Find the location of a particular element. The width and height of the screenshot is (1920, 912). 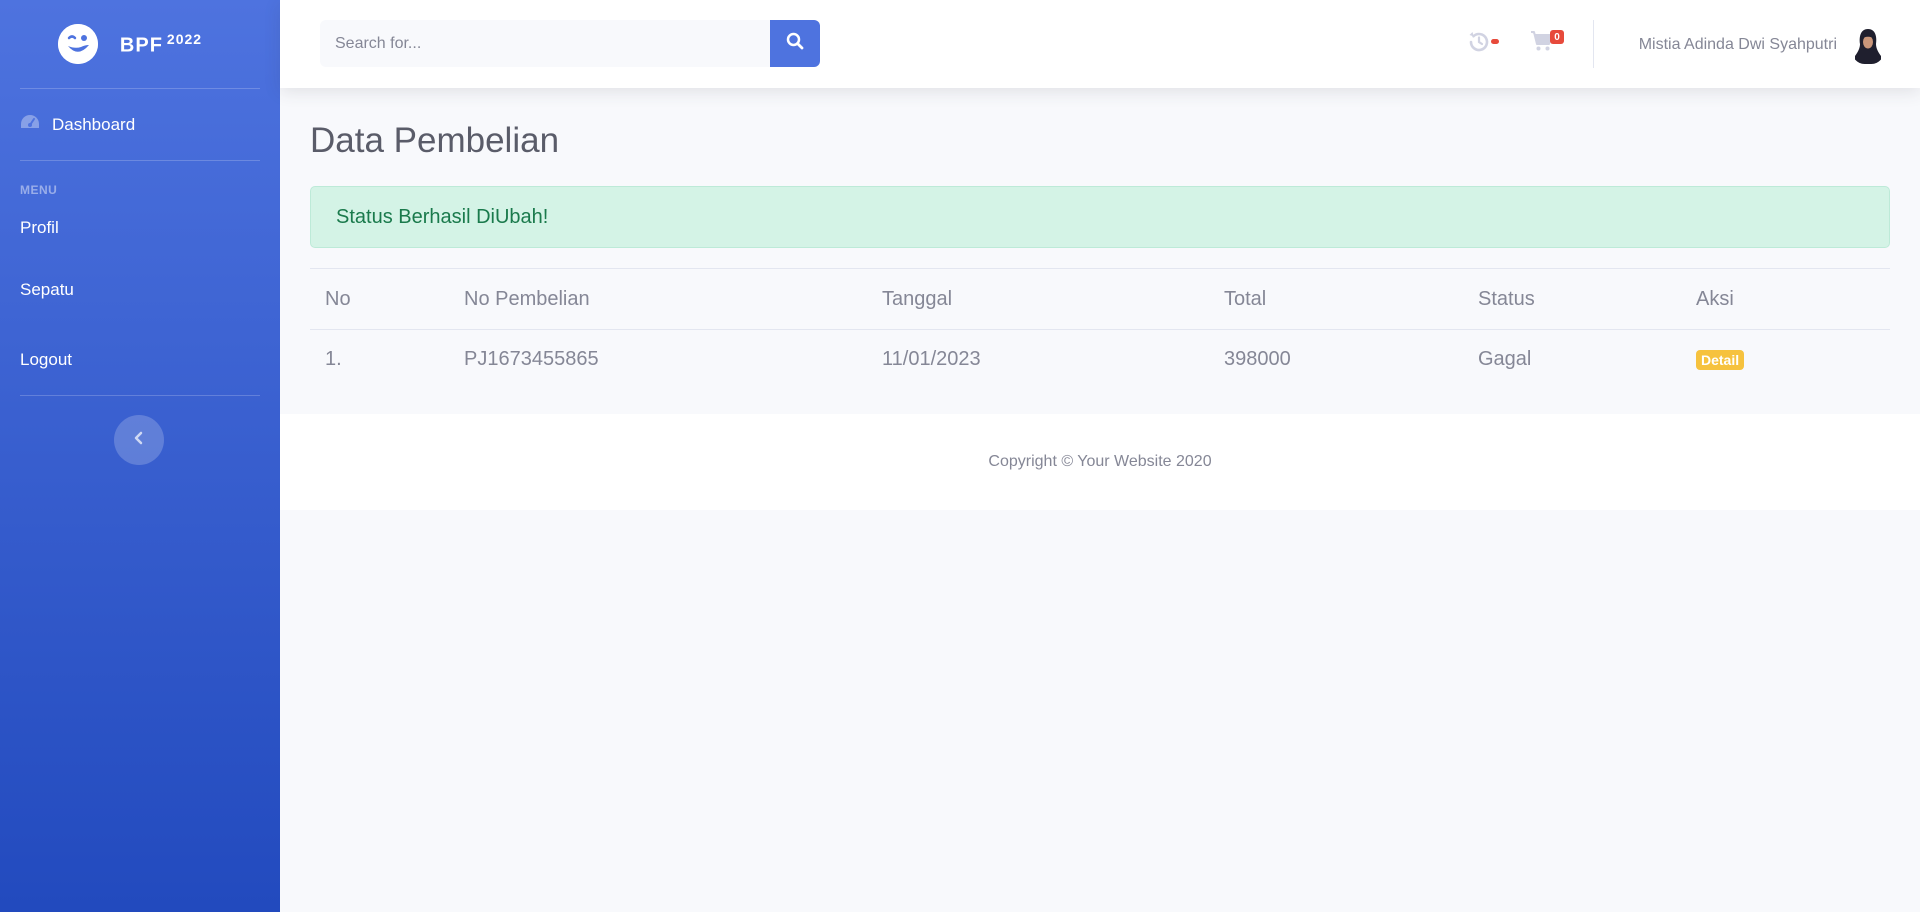

sidebar-item-label: Logout is located at coordinates (46, 359).